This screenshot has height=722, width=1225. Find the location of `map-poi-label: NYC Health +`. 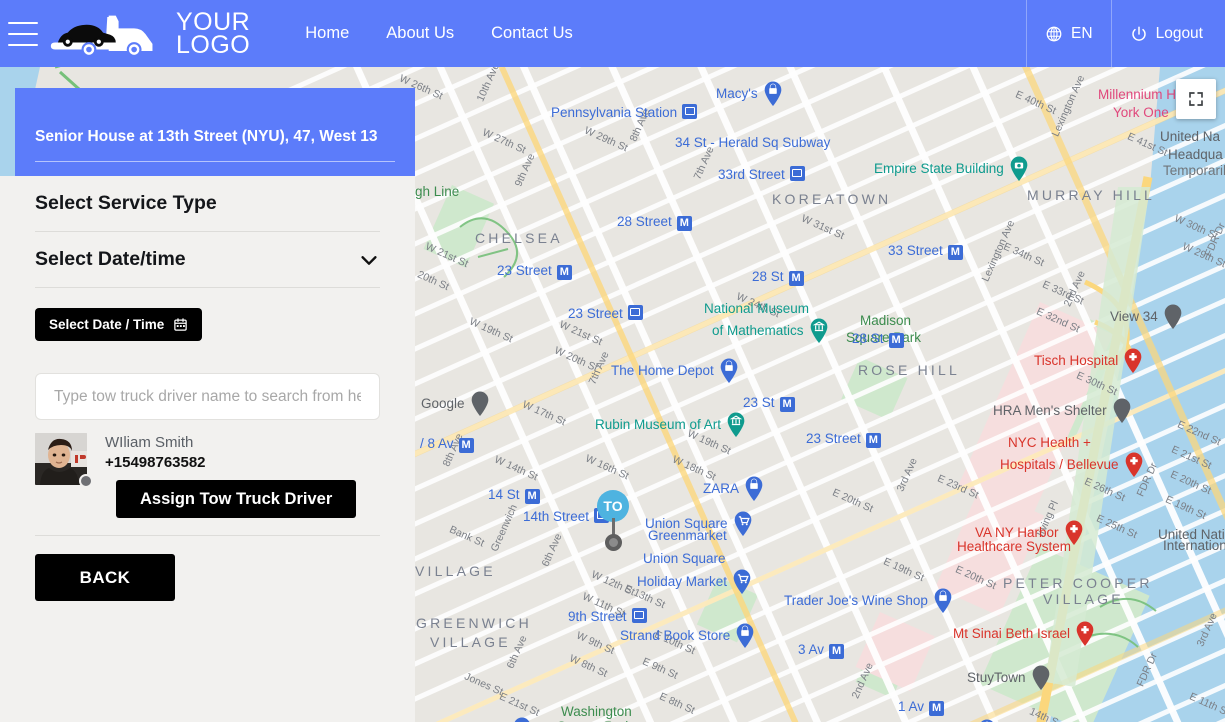

map-poi-label: NYC Health + is located at coordinates (1049, 442).